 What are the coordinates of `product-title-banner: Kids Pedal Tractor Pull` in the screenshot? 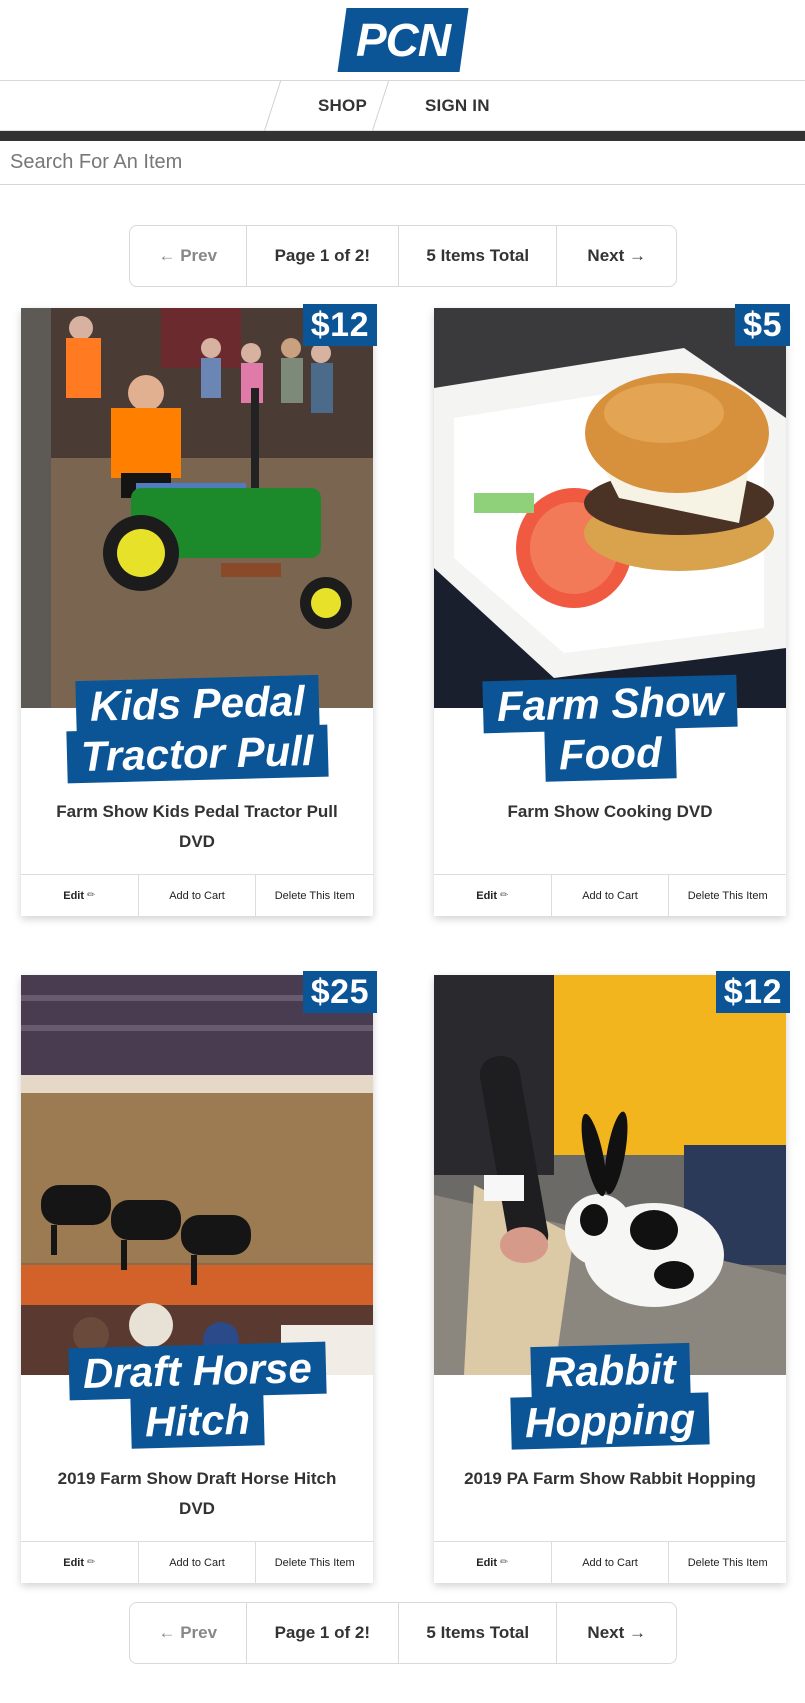 It's located at (197, 729).